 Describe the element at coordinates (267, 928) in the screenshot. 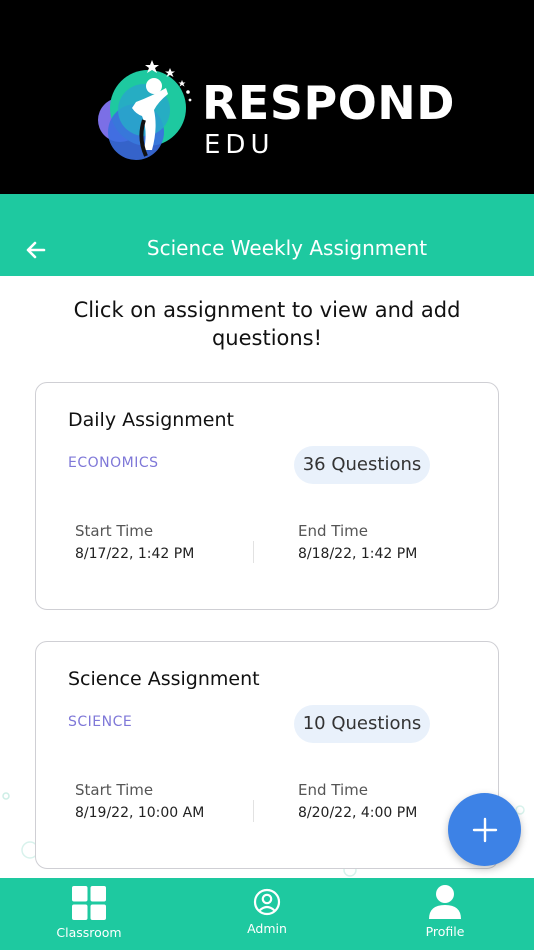

I see `nav-label-admin: Admin` at that location.